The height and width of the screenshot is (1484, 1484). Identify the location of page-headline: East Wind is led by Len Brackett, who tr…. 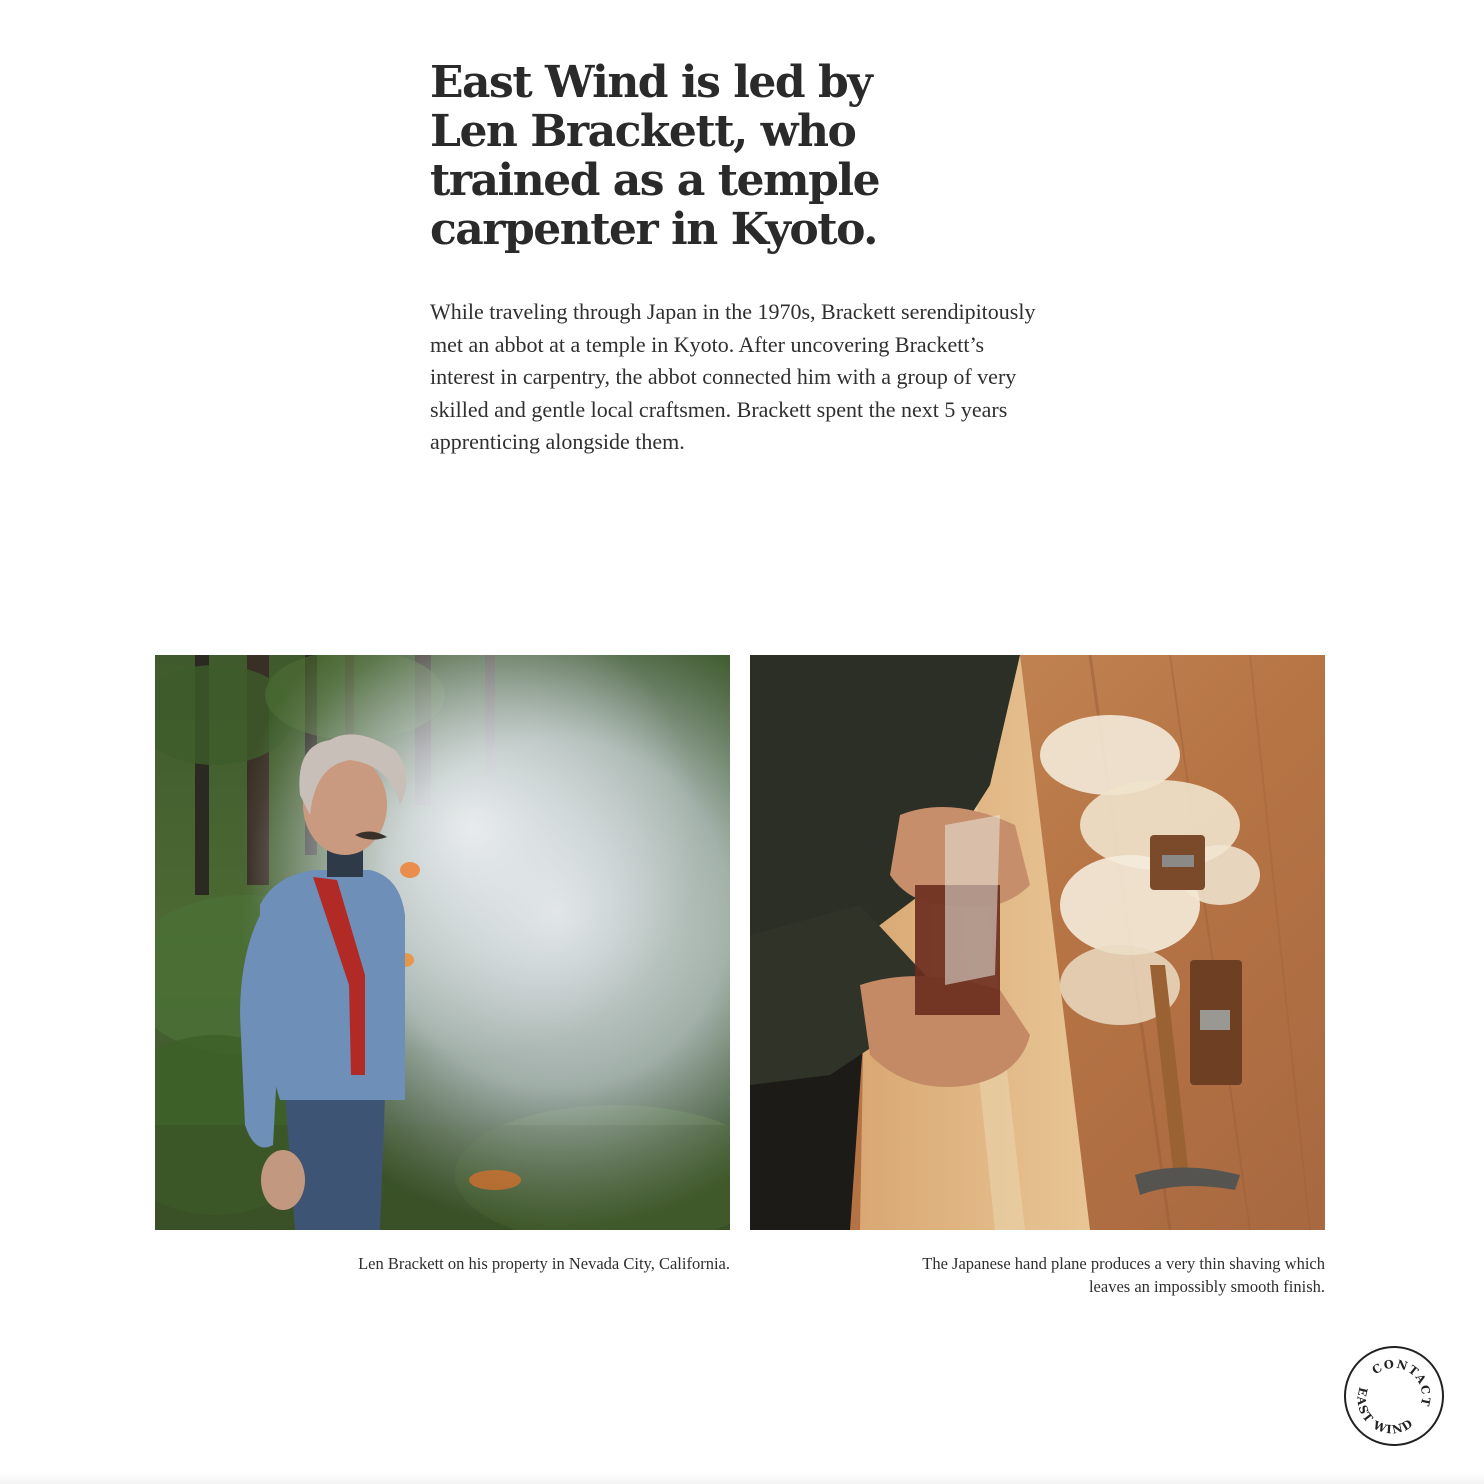
(655, 156).